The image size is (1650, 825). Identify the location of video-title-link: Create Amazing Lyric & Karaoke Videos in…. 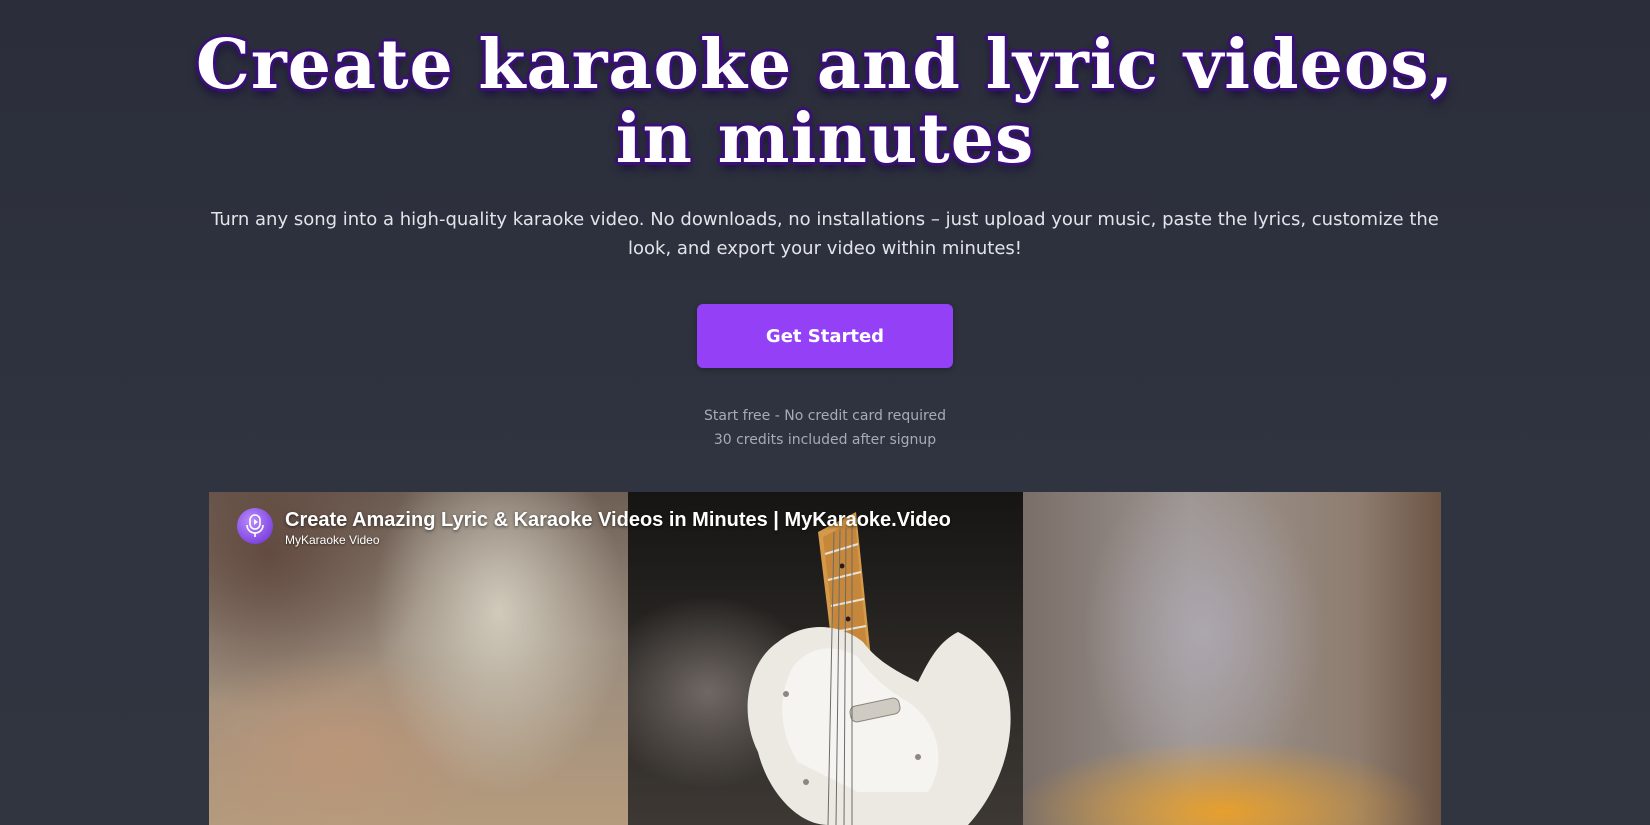
(618, 520).